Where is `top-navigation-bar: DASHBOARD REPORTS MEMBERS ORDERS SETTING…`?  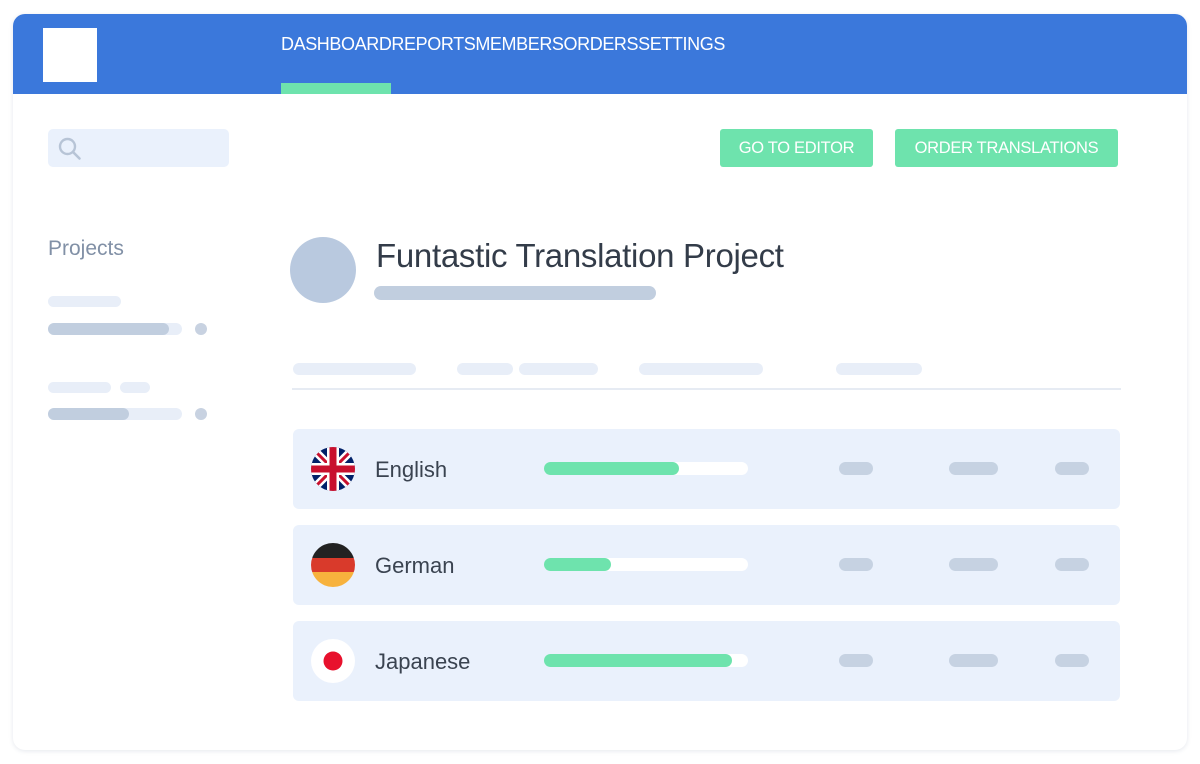
top-navigation-bar: DASHBOARD REPORTS MEMBERS ORDERS SETTING… is located at coordinates (600, 54).